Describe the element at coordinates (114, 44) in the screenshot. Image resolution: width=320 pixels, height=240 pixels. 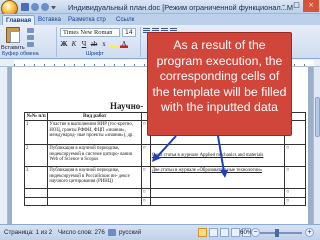
I see `highlight-color-icon` at that location.